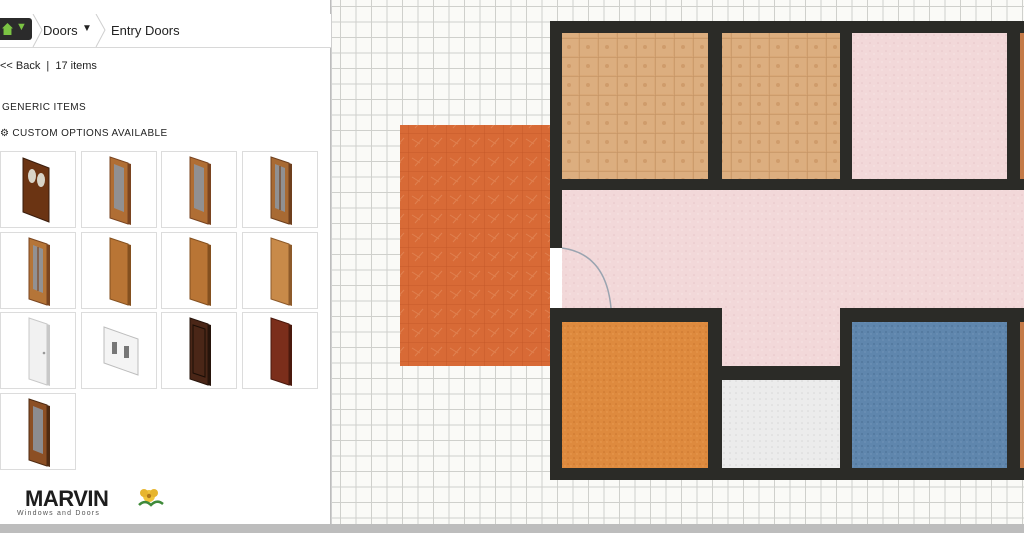  I want to click on brand-logo: MARVIN Windows and Doors, so click(90, 501).